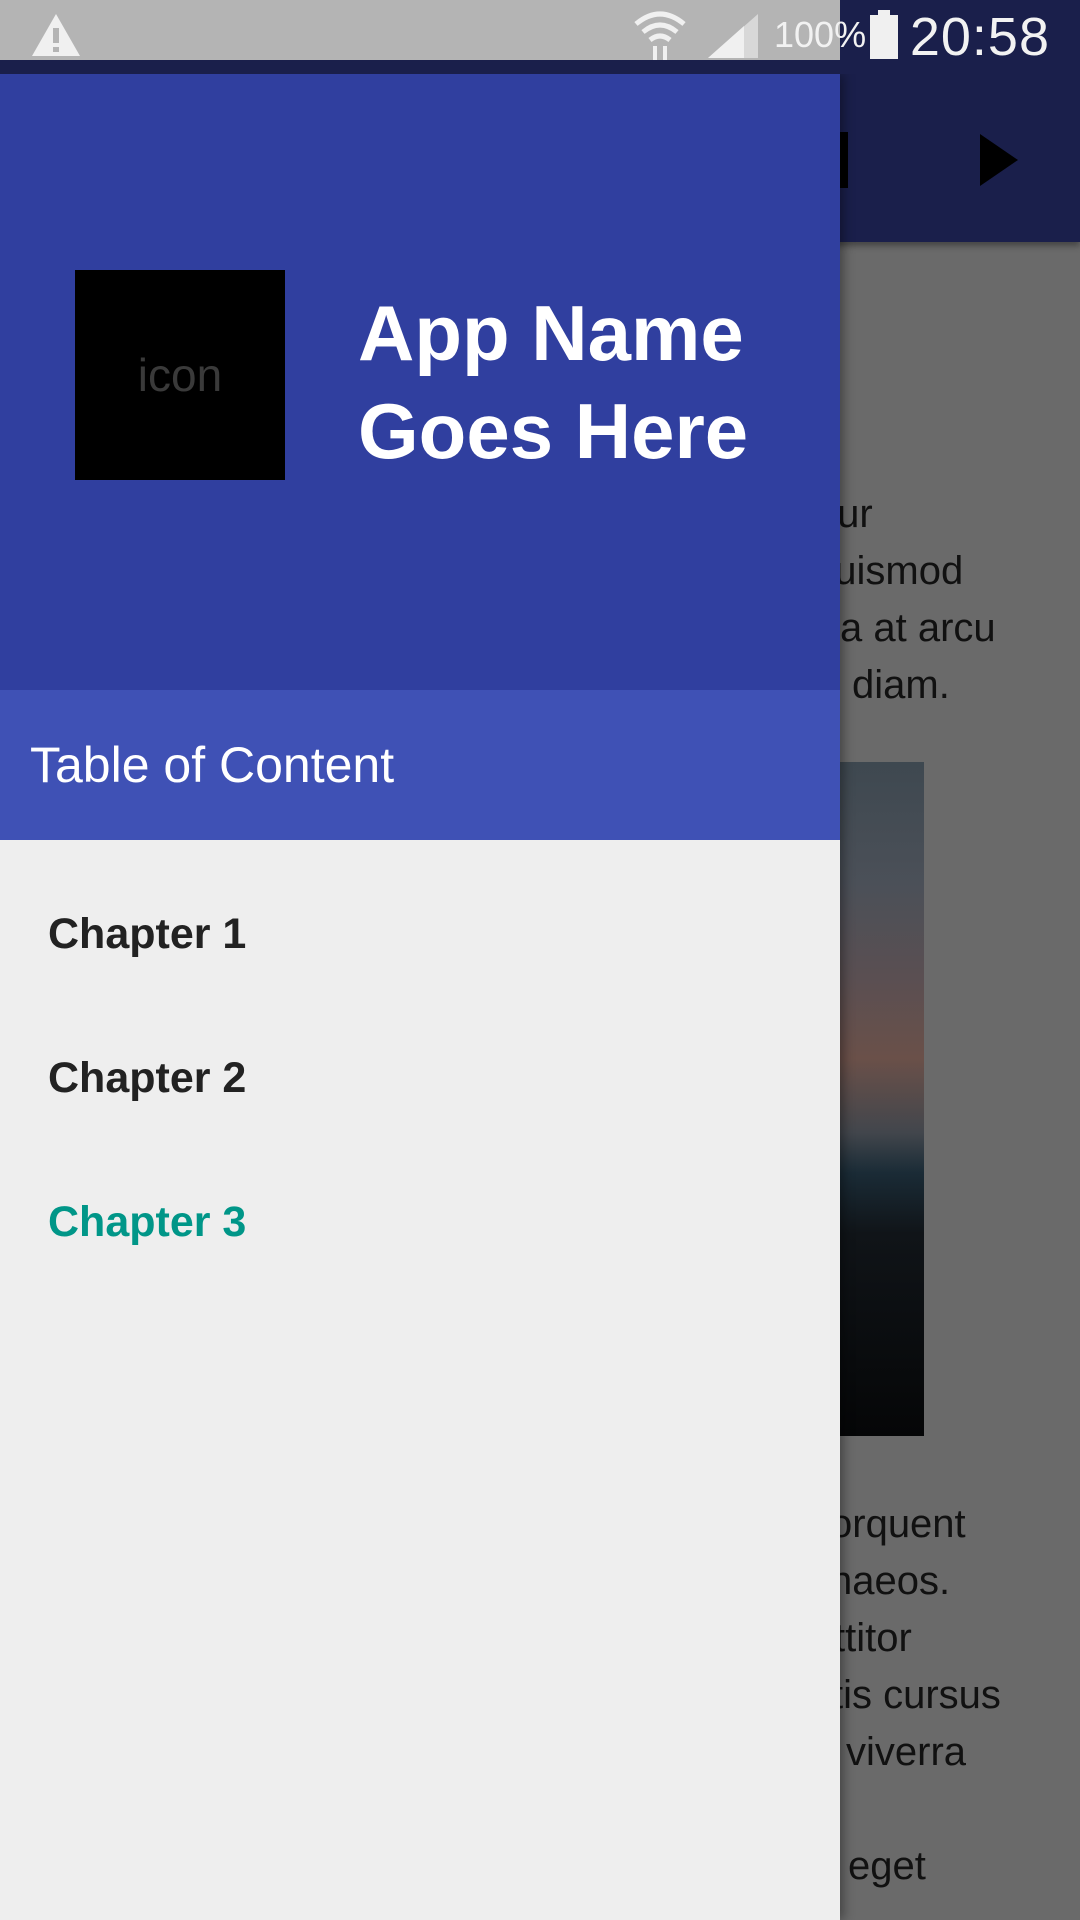 This screenshot has width=1080, height=1920. I want to click on content-line, so click(955, 1809).